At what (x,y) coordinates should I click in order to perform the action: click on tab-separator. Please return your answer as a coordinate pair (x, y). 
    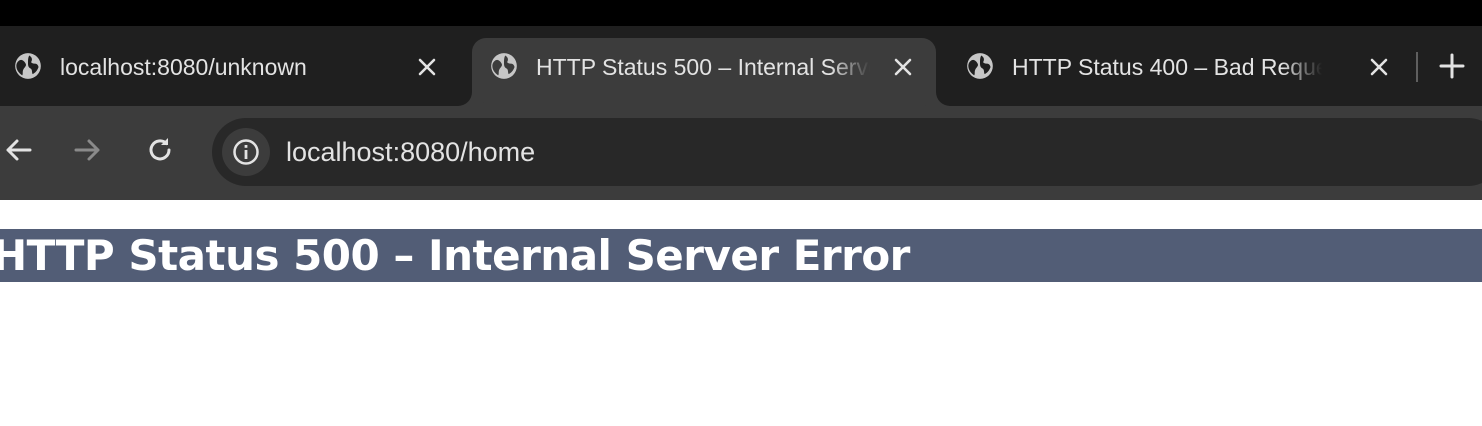
    Looking at the image, I should click on (1417, 67).